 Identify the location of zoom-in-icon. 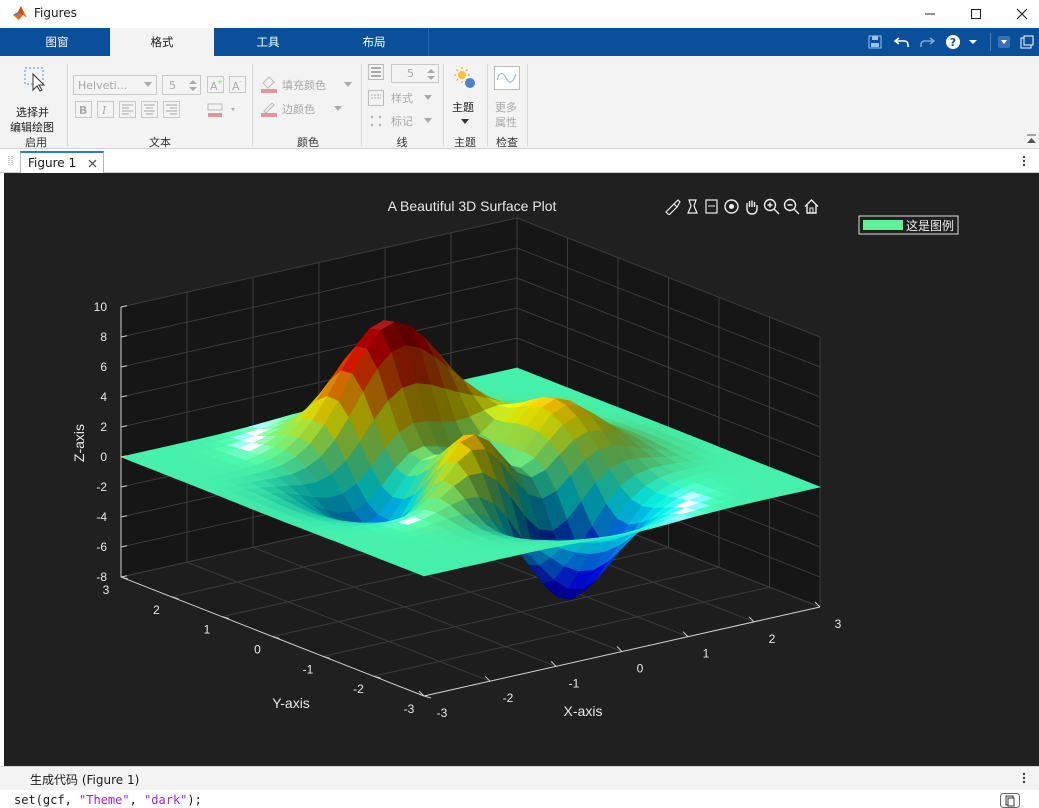
(771, 206).